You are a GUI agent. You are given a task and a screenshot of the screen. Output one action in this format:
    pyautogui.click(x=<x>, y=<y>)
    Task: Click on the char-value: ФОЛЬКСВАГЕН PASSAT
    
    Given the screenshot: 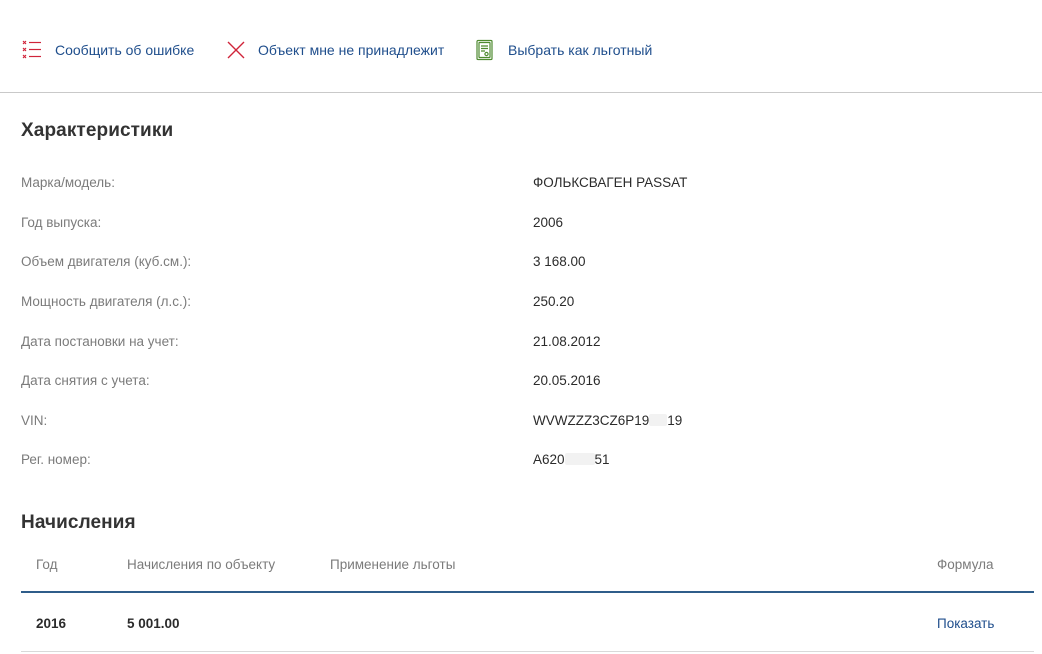 What is the action you would take?
    pyautogui.click(x=610, y=182)
    